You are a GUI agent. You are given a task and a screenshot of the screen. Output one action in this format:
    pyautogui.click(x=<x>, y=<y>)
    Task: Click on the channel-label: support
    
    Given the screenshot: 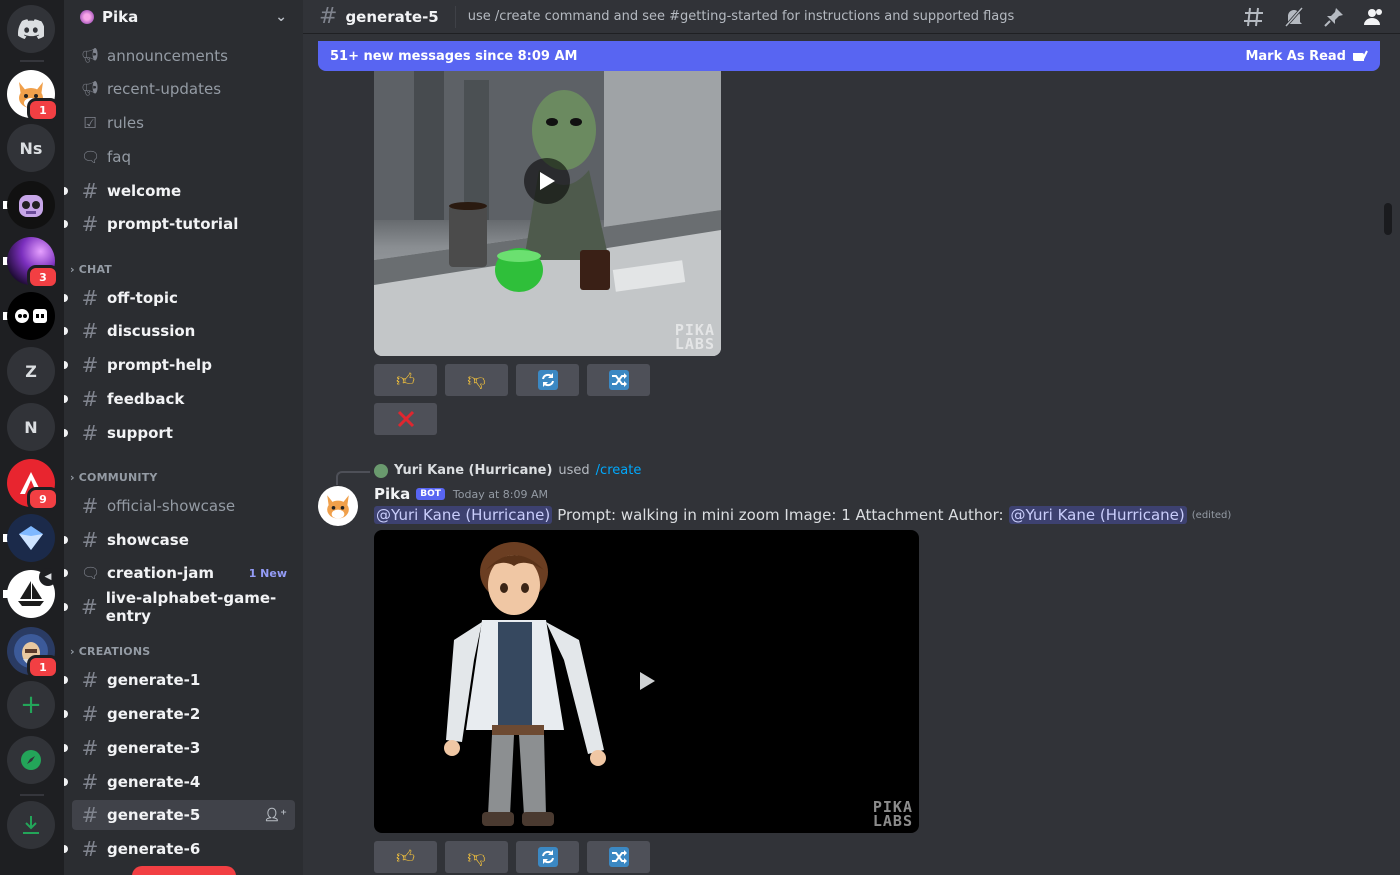 What is the action you would take?
    pyautogui.click(x=140, y=433)
    